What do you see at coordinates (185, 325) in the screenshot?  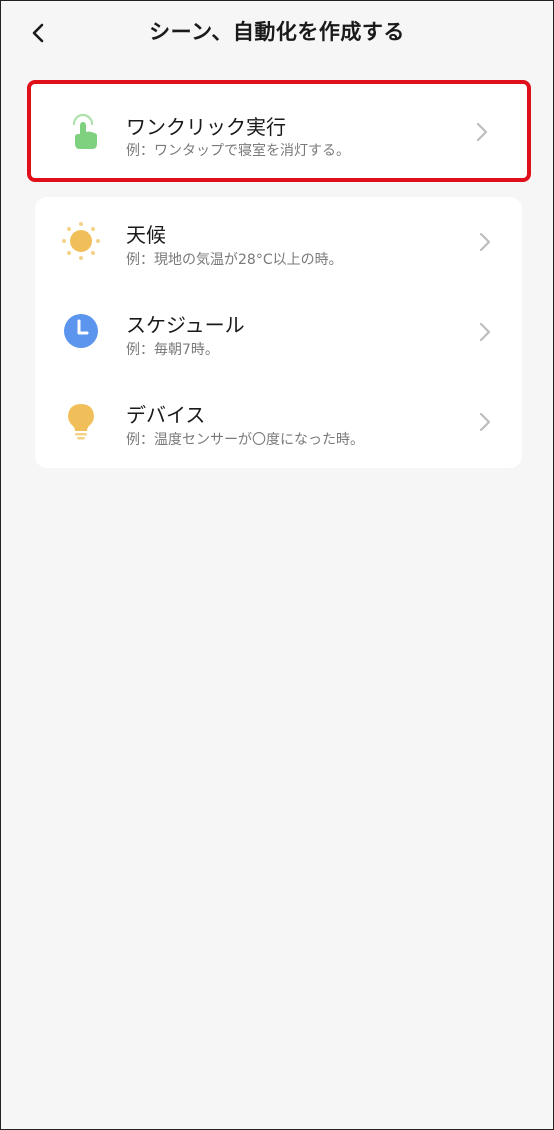 I see `schedule-title: スケジュール` at bounding box center [185, 325].